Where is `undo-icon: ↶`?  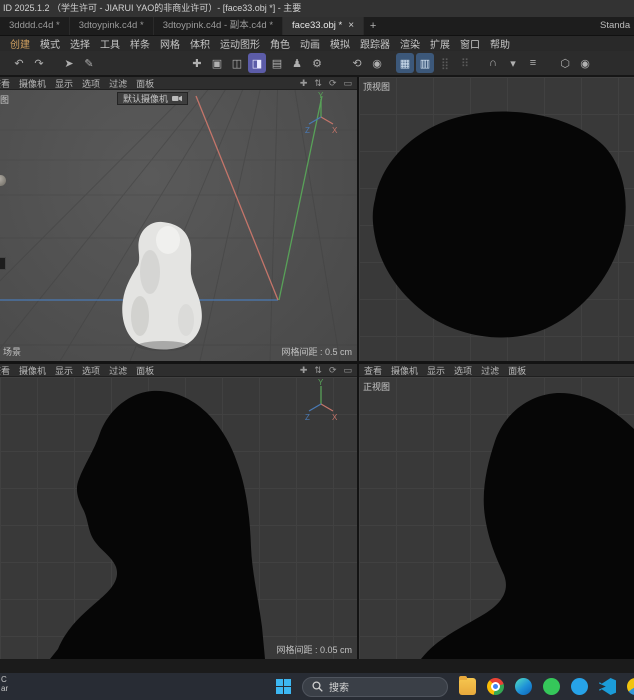
undo-icon: ↶ is located at coordinates (19, 63).